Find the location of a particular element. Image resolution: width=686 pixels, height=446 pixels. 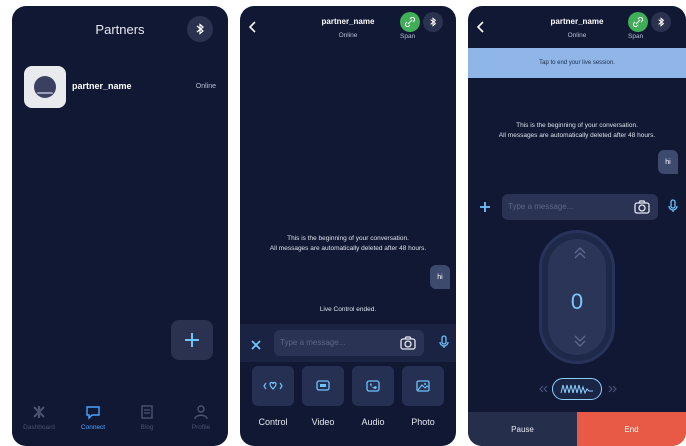

session-controls: Pause End is located at coordinates (577, 429).